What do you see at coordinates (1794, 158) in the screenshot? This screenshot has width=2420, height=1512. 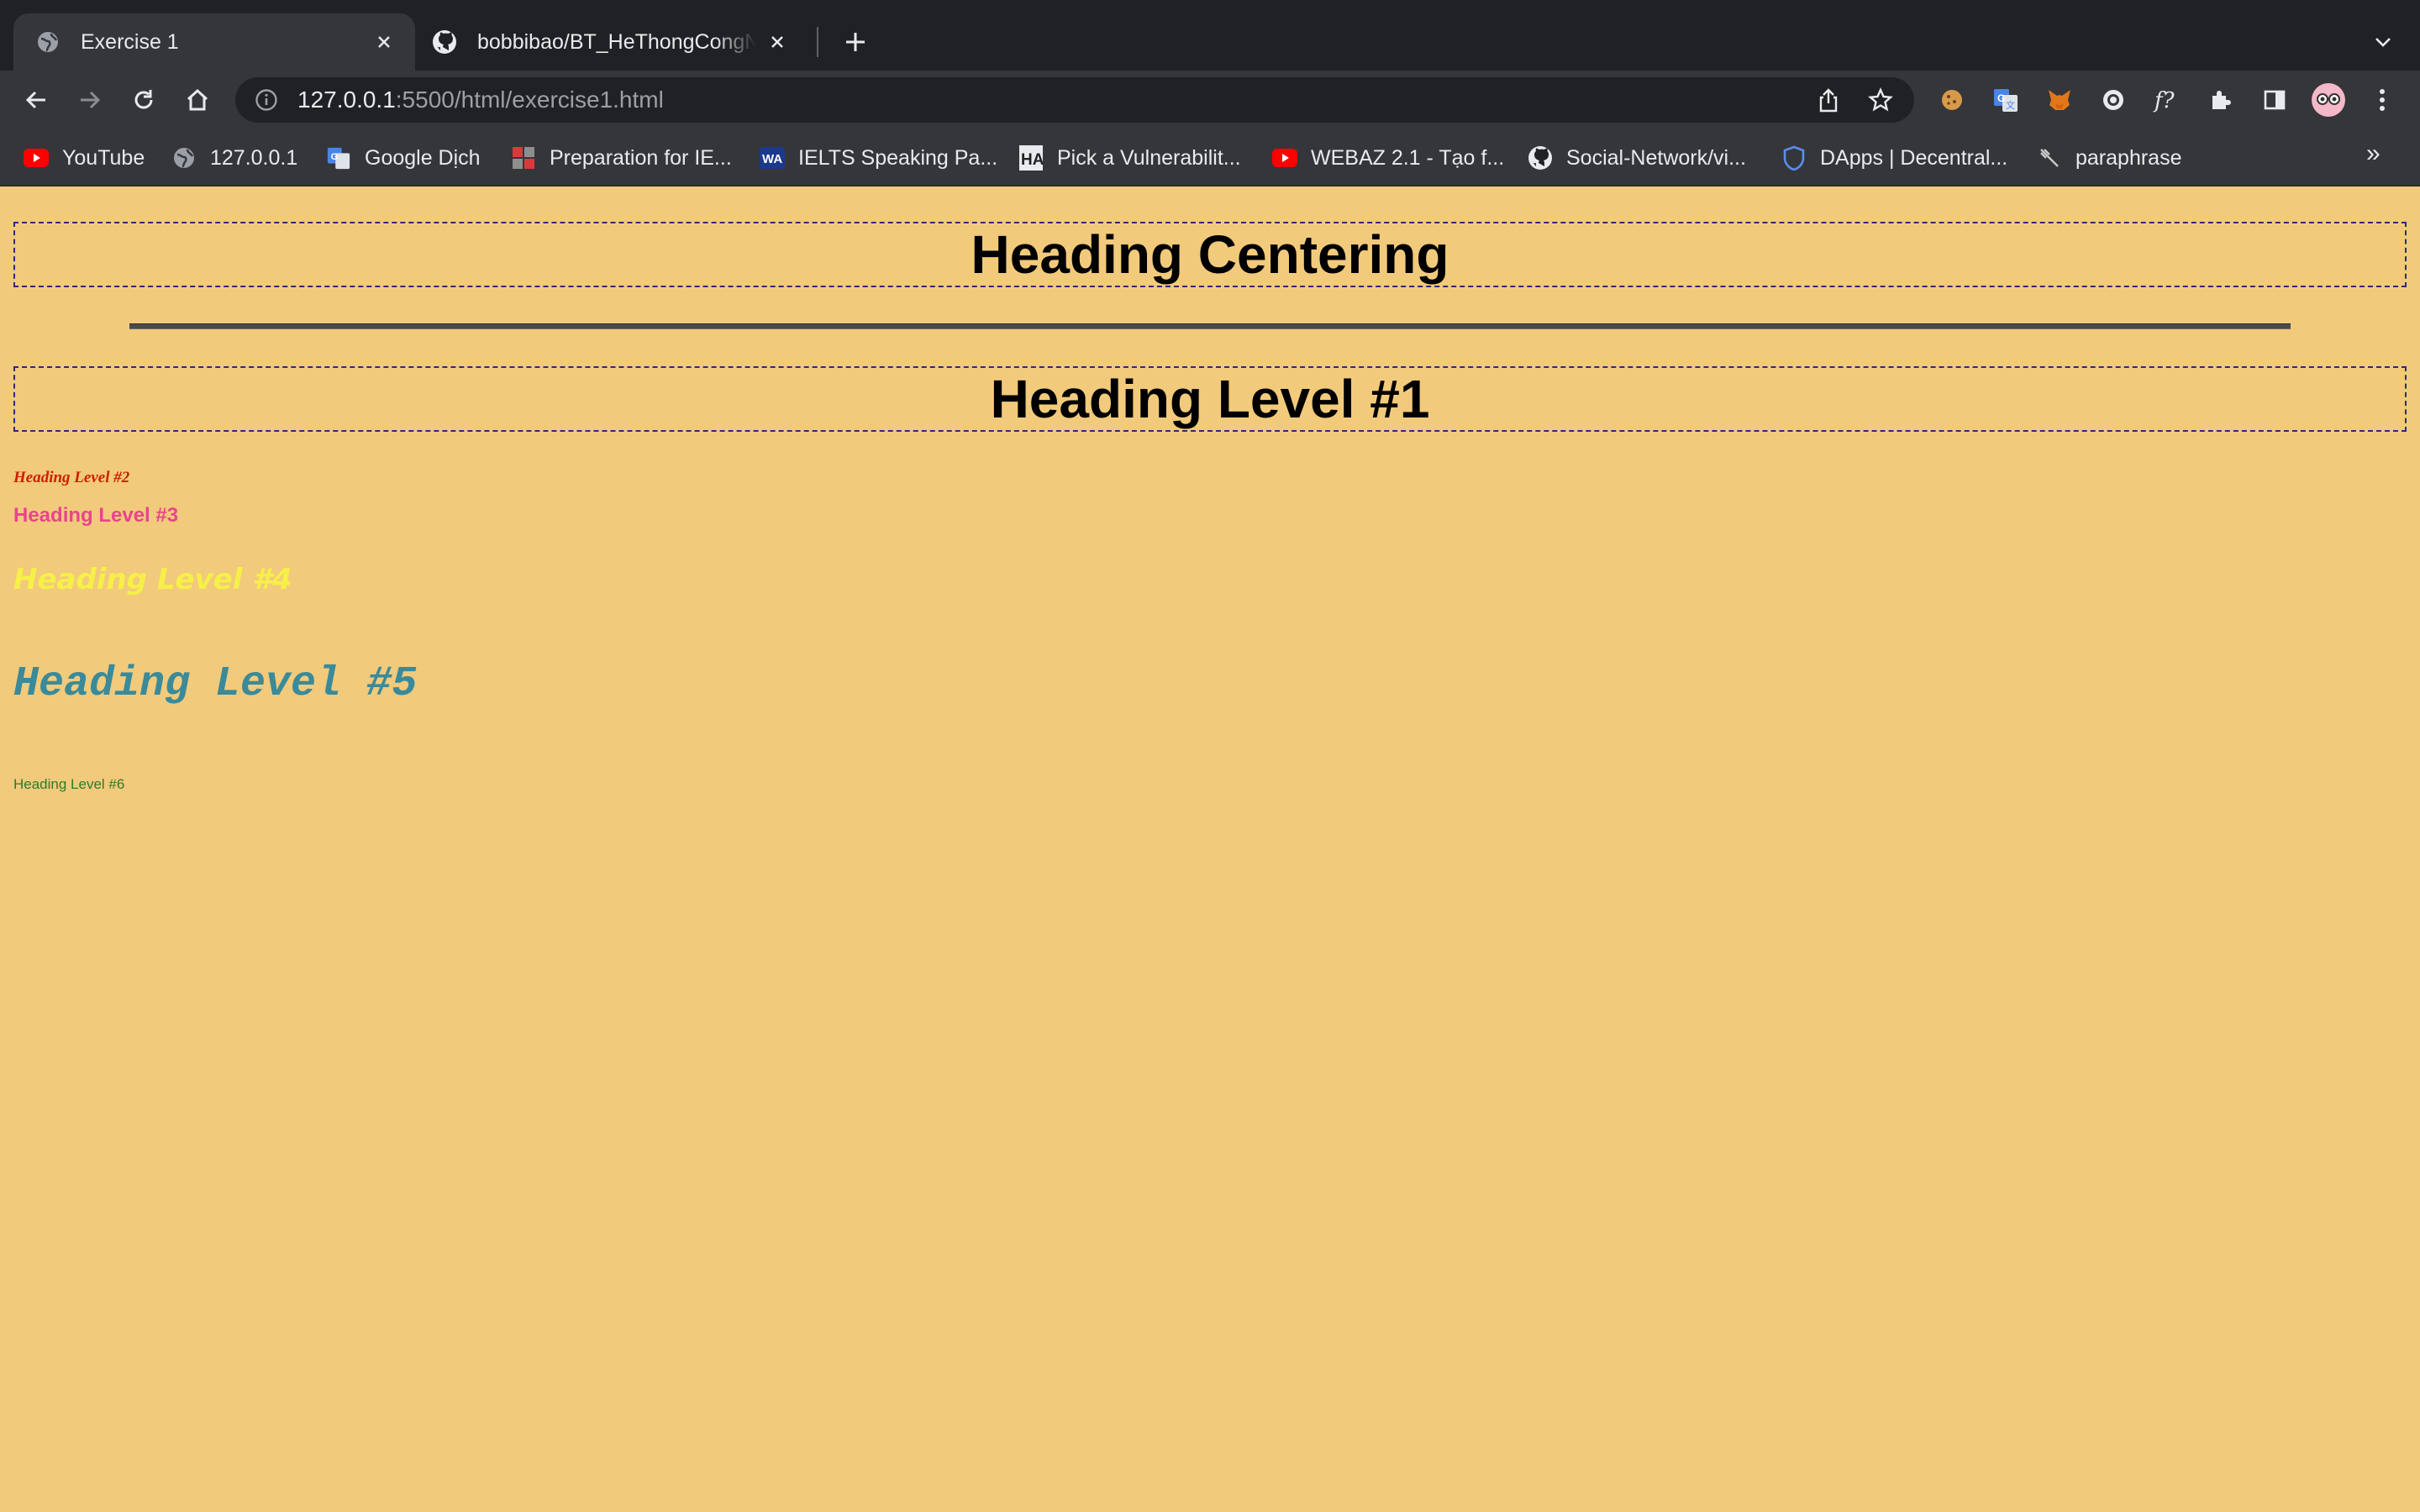 I see `shield-icon` at bounding box center [1794, 158].